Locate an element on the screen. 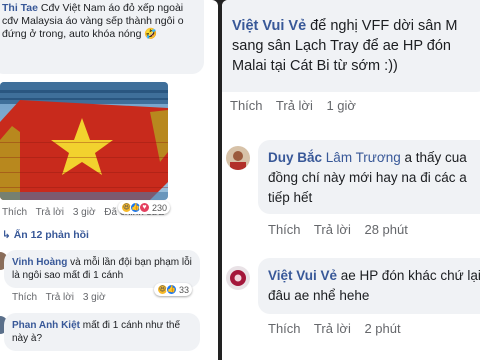 The height and width of the screenshot is (360, 480). timestamp: 1 giờ is located at coordinates (341, 105).